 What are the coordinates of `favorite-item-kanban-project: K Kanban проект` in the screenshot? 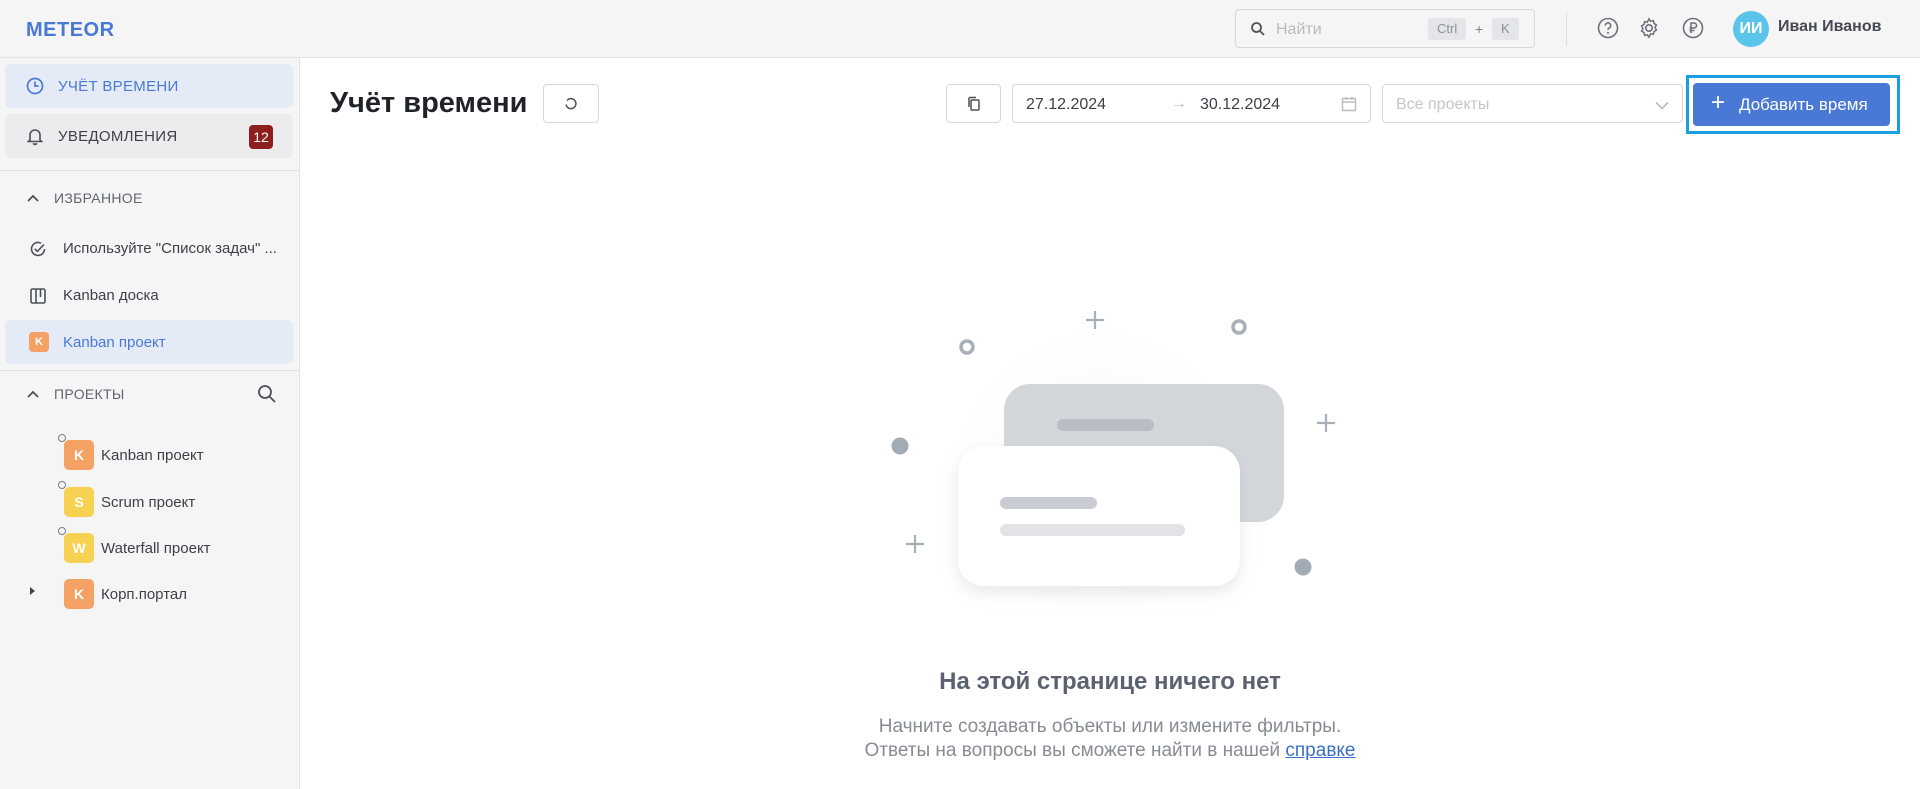 It's located at (149, 342).